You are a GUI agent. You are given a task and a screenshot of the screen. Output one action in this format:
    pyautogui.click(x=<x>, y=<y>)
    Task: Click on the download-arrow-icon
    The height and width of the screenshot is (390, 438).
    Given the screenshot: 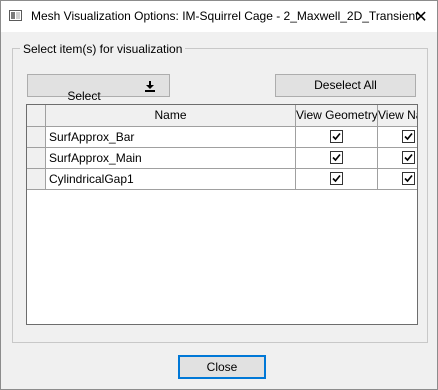 What is the action you would take?
    pyautogui.click(x=150, y=86)
    